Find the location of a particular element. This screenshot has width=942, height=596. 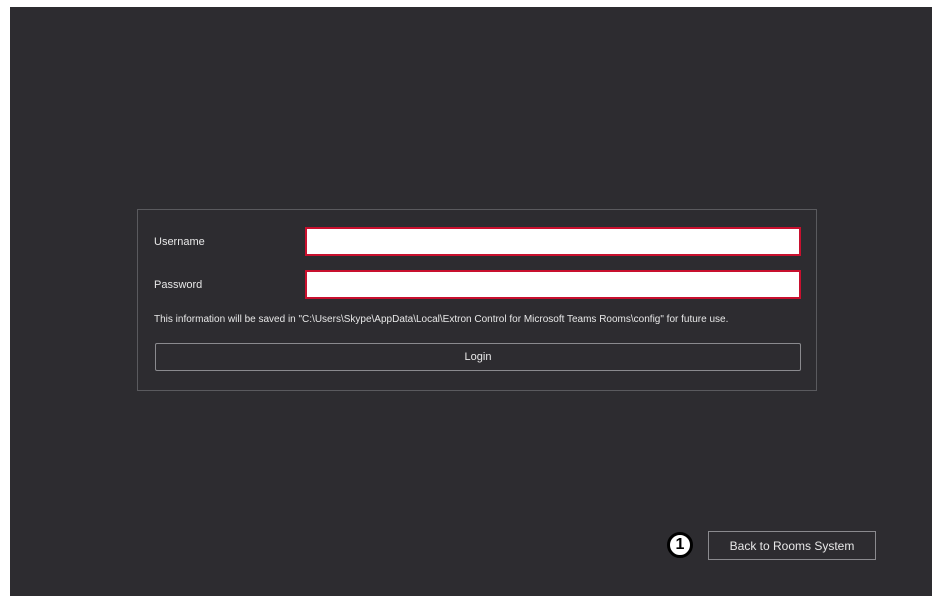

callout-number: 1 is located at coordinates (680, 544).